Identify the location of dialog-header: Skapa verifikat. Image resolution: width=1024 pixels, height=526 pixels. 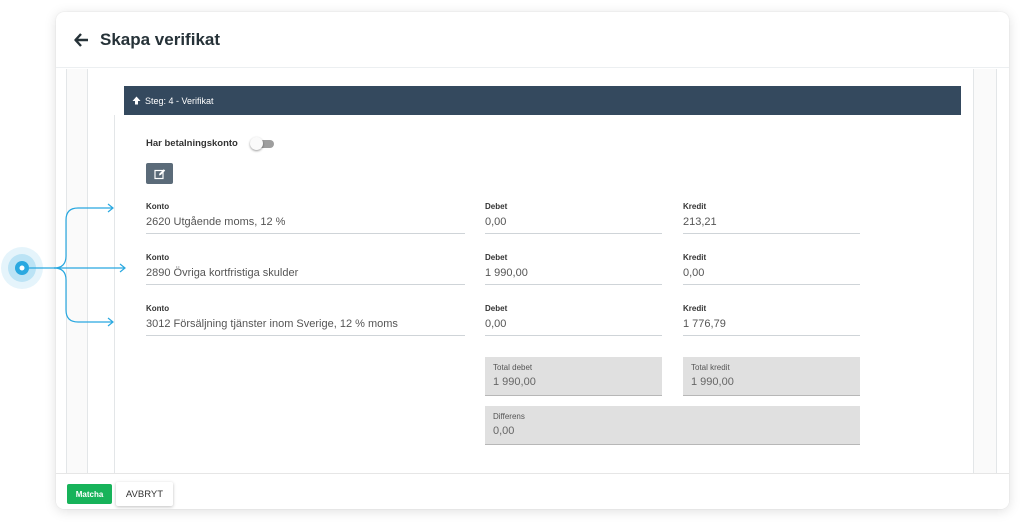
(532, 40).